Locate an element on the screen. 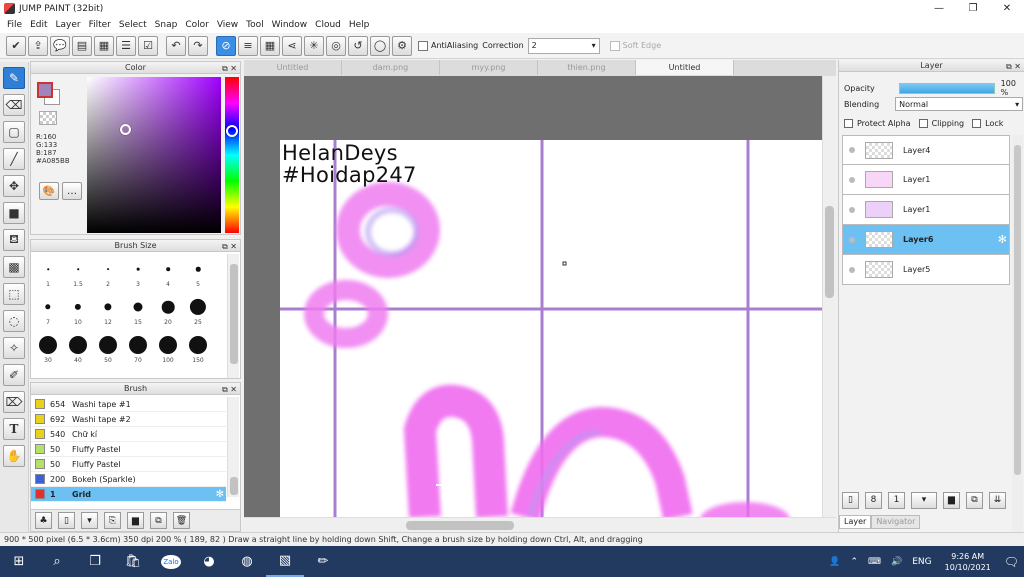 This screenshot has width=1024, height=577. new-brush-icon: ▯ is located at coordinates (66, 520).